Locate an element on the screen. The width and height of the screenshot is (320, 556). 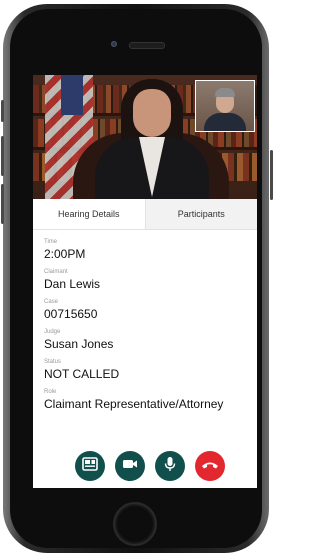
self-view-body is located at coordinates (225, 122).